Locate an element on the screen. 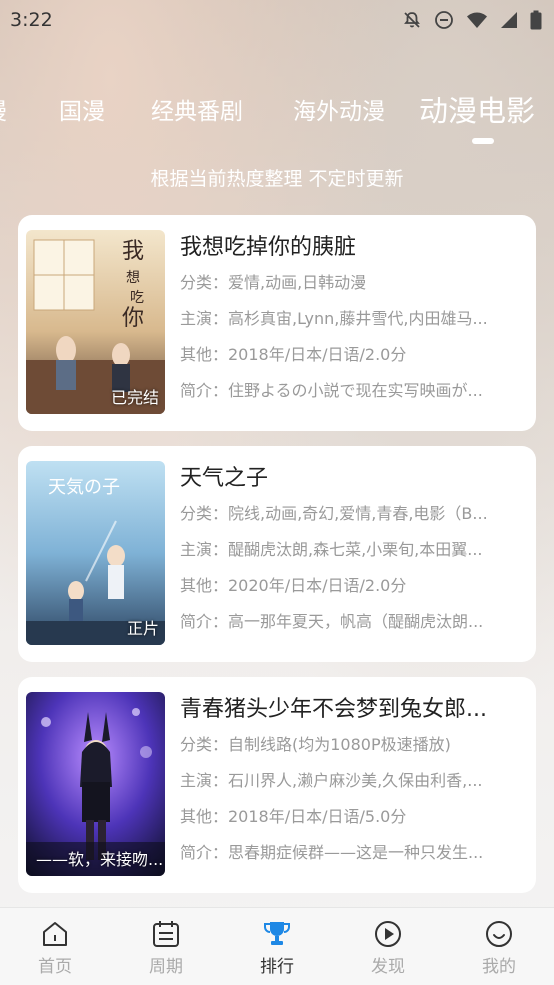 The width and height of the screenshot is (554, 985). status-time: 3:22 is located at coordinates (31, 20).